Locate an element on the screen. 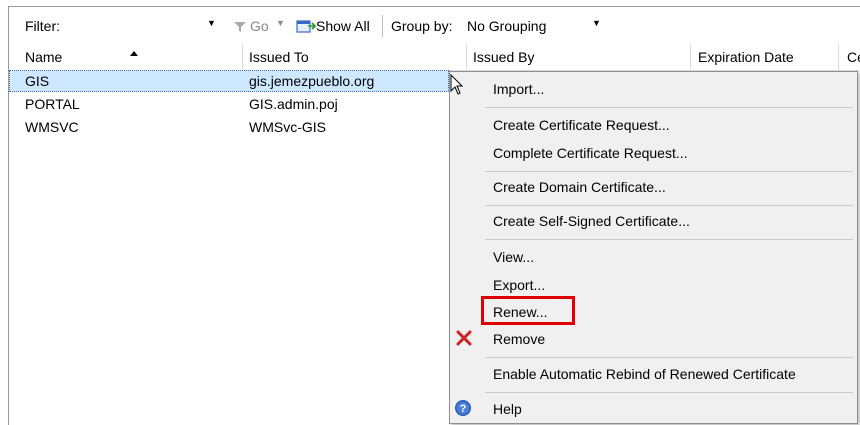 The image size is (860, 425). table-row: PORTAL GIS.admin.poj is located at coordinates (234, 104).